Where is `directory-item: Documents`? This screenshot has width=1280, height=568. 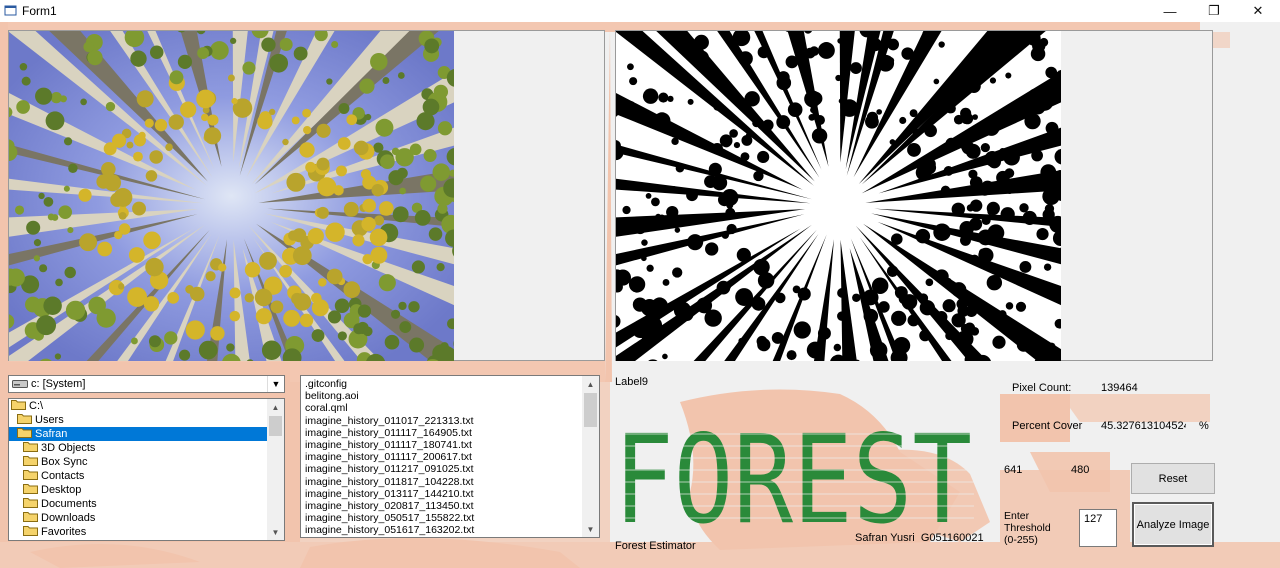 directory-item: Documents is located at coordinates (138, 504).